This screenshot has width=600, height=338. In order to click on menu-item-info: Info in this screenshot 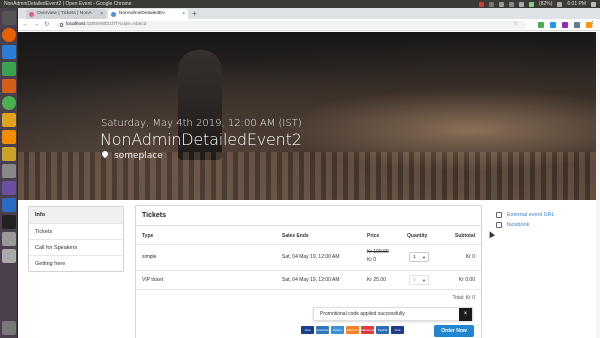, I will do `click(76, 215)`.